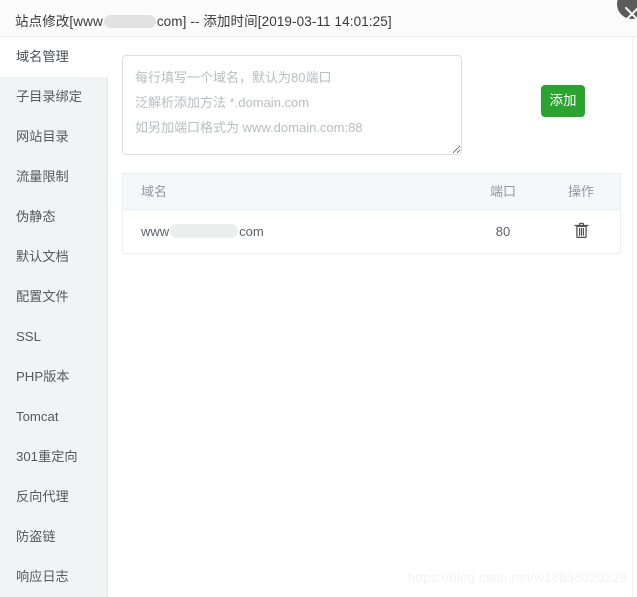 The image size is (637, 597). I want to click on cell-operation, so click(581, 231).